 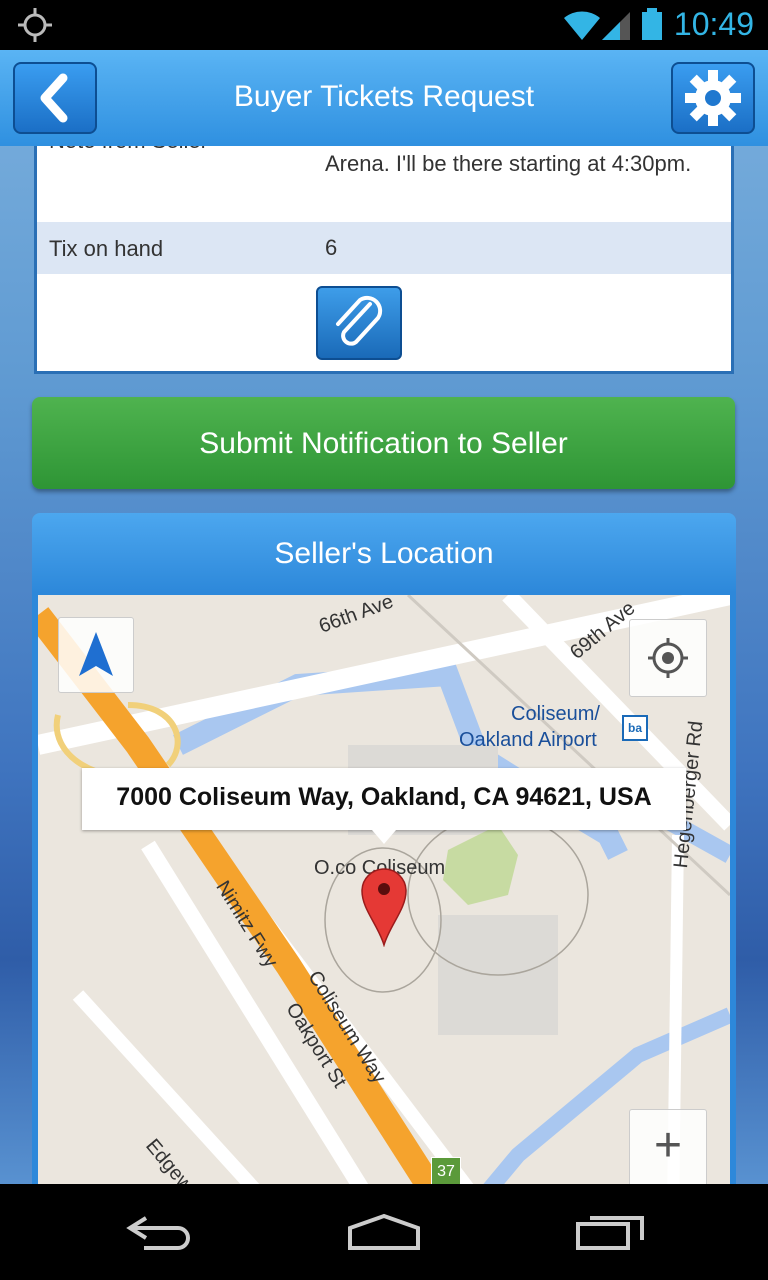 I want to click on battery-icon, so click(x=652, y=24).